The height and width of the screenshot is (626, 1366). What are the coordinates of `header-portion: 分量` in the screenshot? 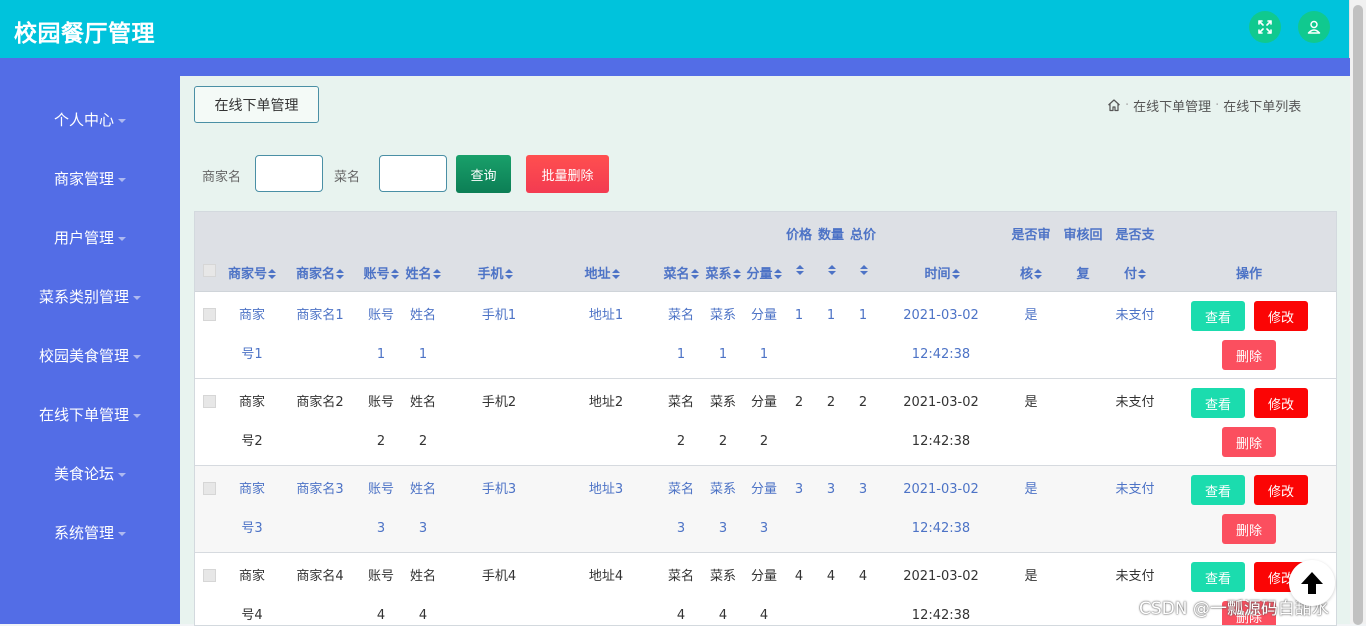 It's located at (764, 272).